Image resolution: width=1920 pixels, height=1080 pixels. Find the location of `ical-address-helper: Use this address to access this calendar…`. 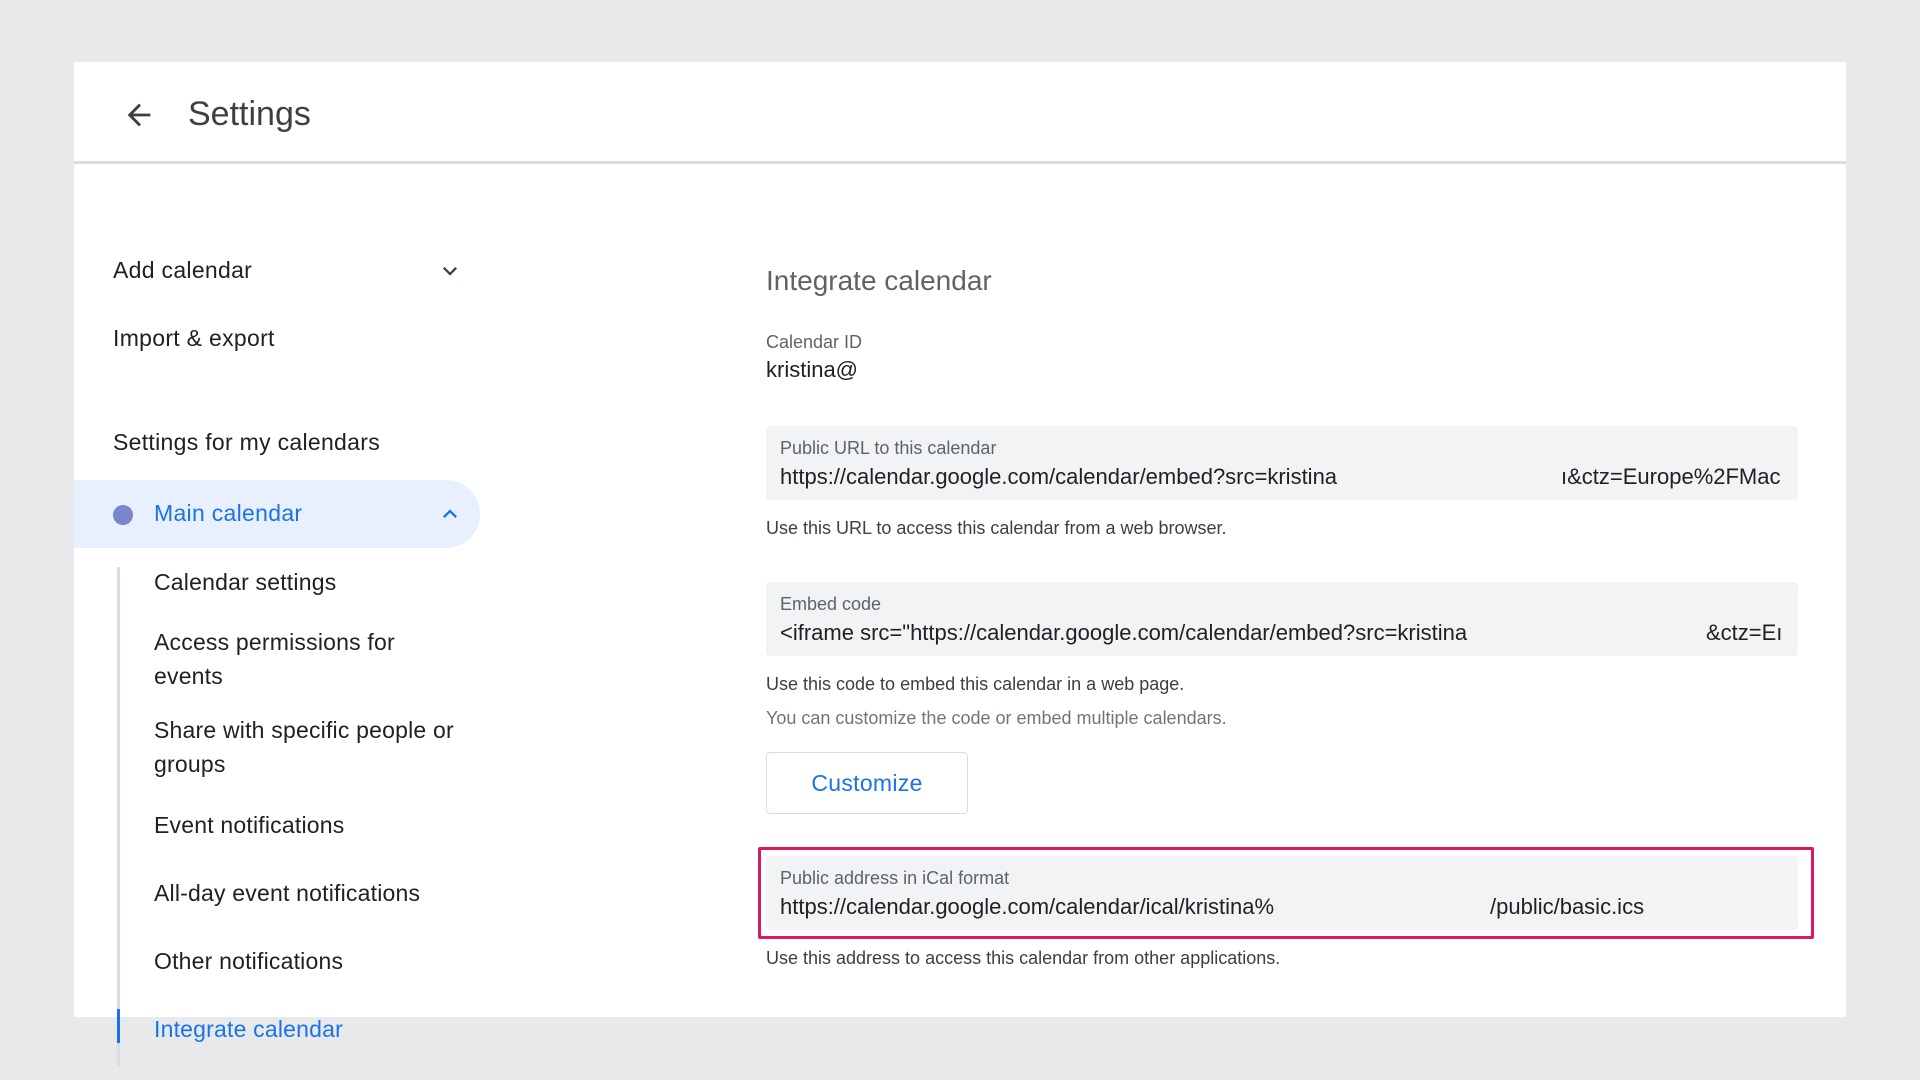

ical-address-helper: Use this address to access this calendar… is located at coordinates (1023, 958).